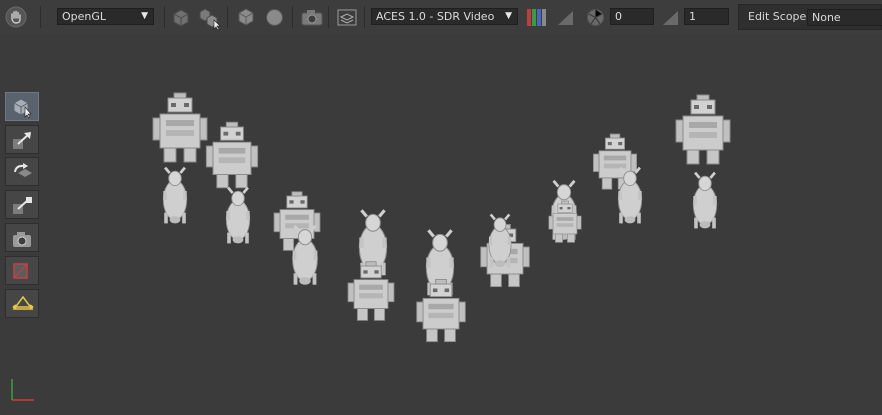  I want to click on edit-scope-group: Edit Scope None, so click(810, 17).